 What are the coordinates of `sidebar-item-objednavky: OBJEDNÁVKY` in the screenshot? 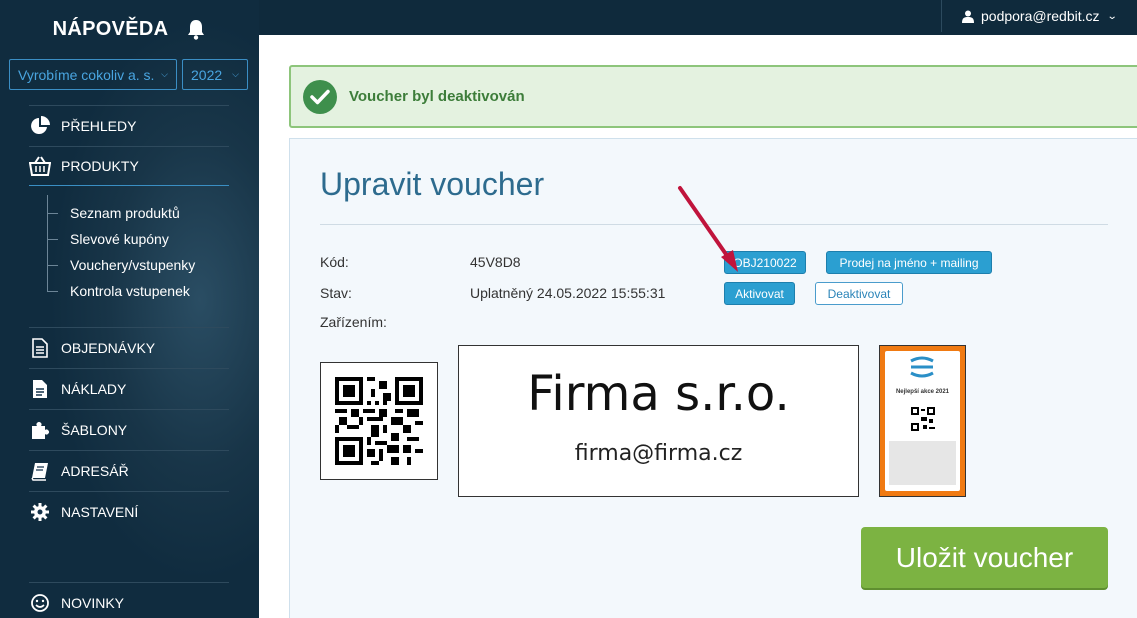 It's located at (129, 347).